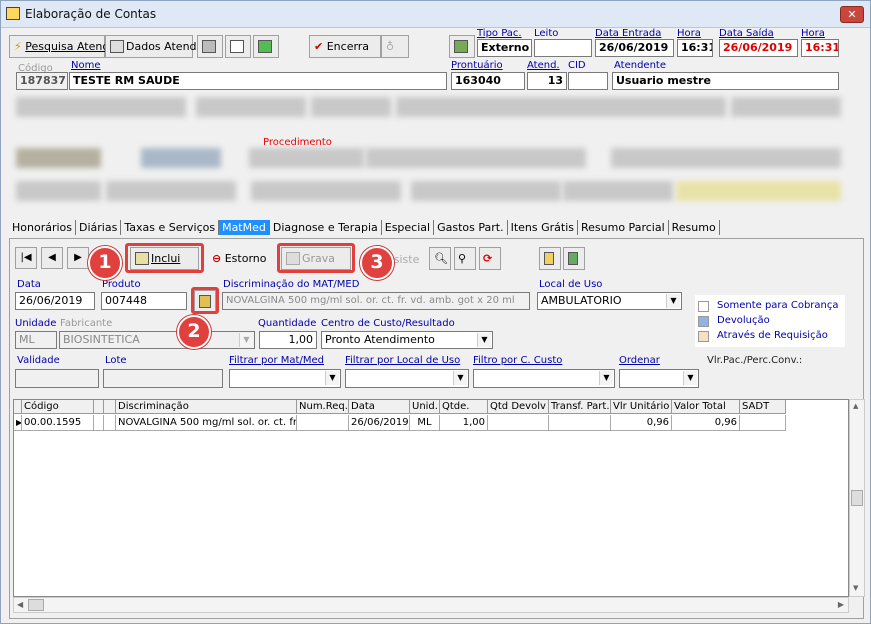 The height and width of the screenshot is (624, 871). What do you see at coordinates (52, 258) in the screenshot?
I see `previous-record-button: ◀` at bounding box center [52, 258].